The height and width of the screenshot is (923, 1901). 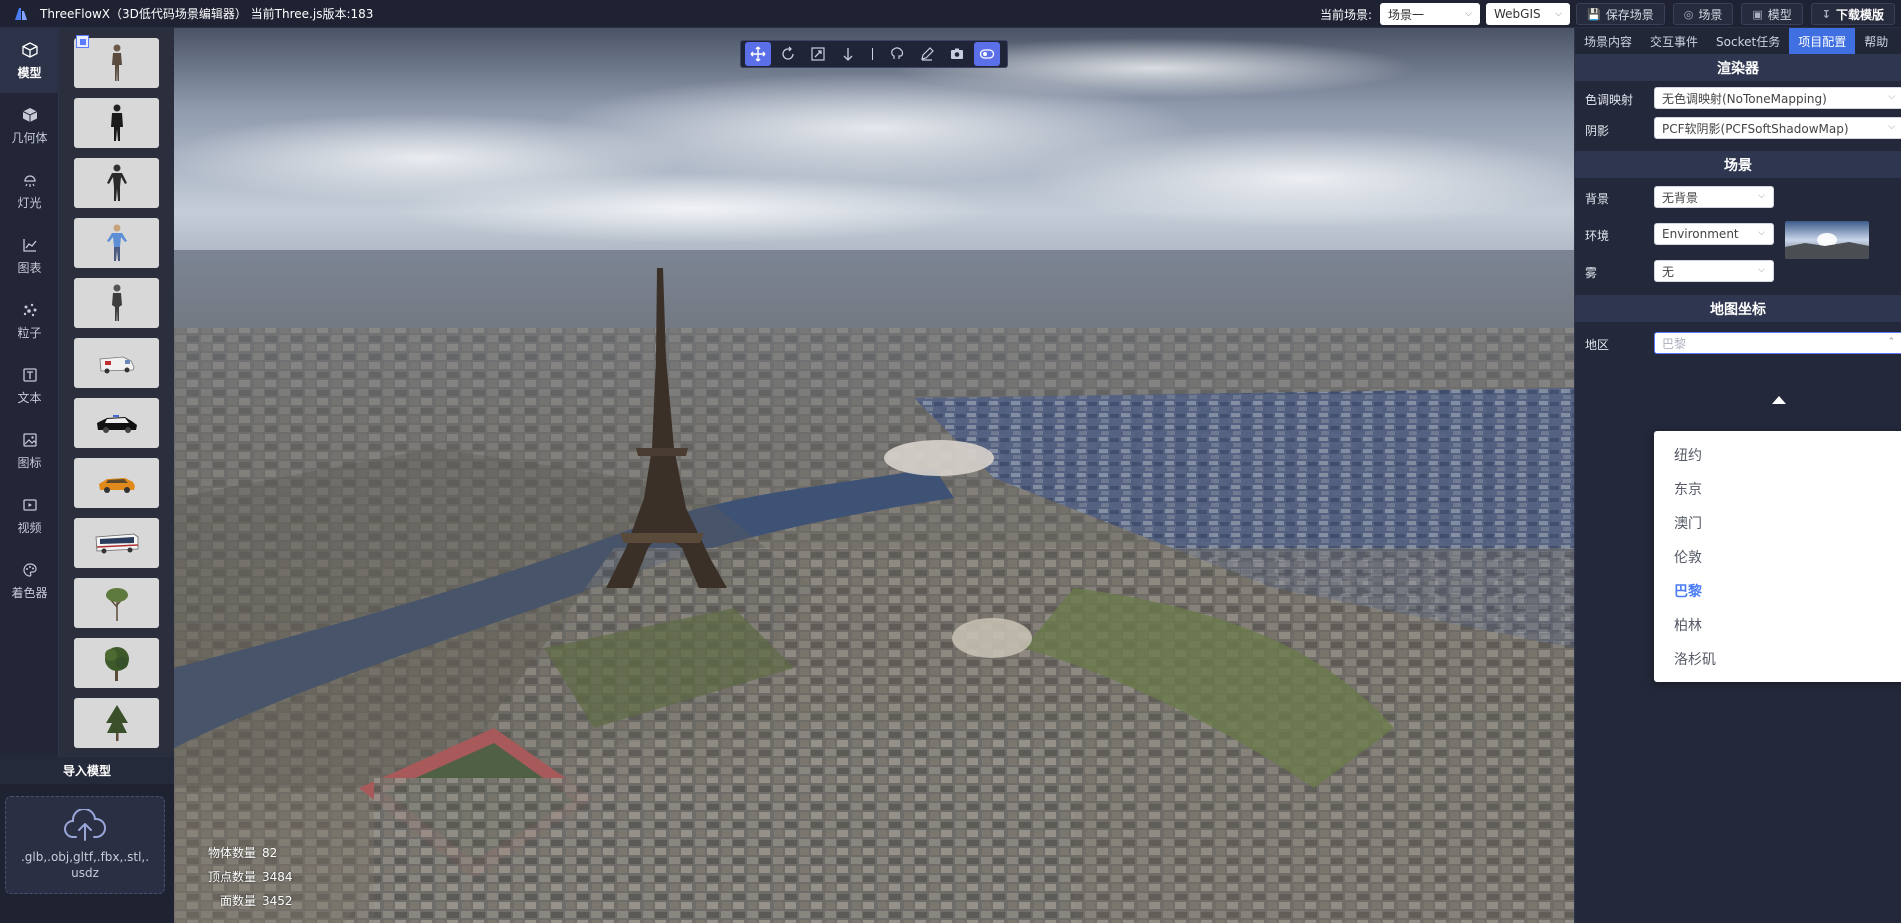 I want to click on nav-label: 视频, so click(x=29, y=527).